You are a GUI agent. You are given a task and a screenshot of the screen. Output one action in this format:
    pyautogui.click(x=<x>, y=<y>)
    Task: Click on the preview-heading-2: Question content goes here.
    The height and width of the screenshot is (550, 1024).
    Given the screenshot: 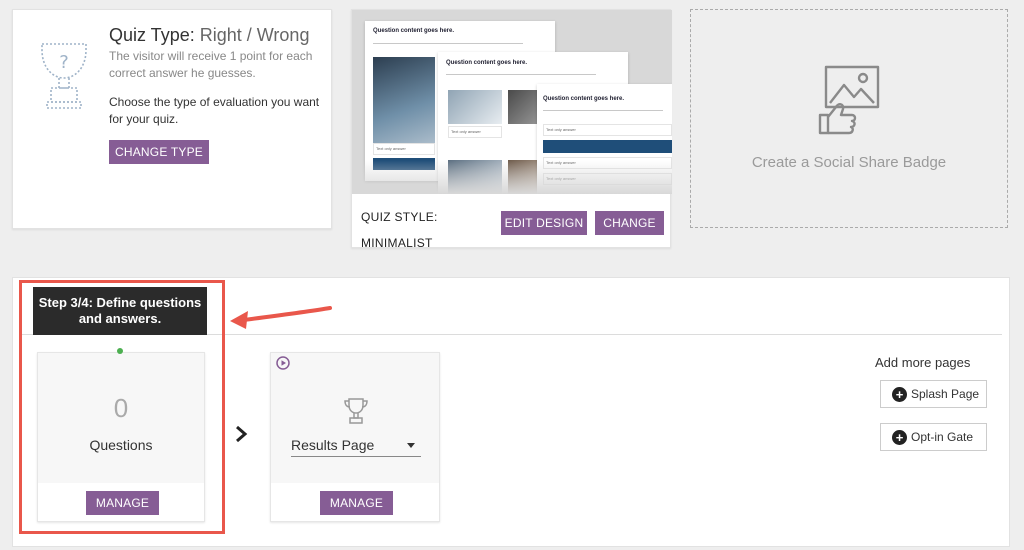 What is the action you would take?
    pyautogui.click(x=487, y=63)
    